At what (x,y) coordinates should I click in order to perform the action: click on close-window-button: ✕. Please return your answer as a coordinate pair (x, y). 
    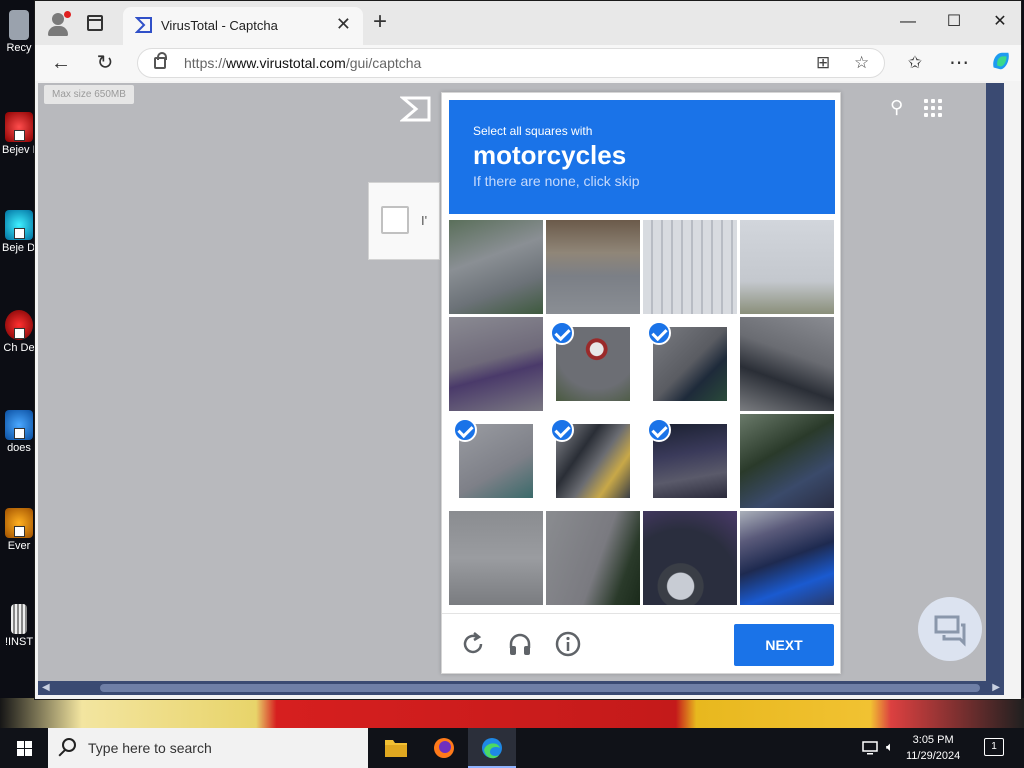
    Looking at the image, I should click on (1000, 22).